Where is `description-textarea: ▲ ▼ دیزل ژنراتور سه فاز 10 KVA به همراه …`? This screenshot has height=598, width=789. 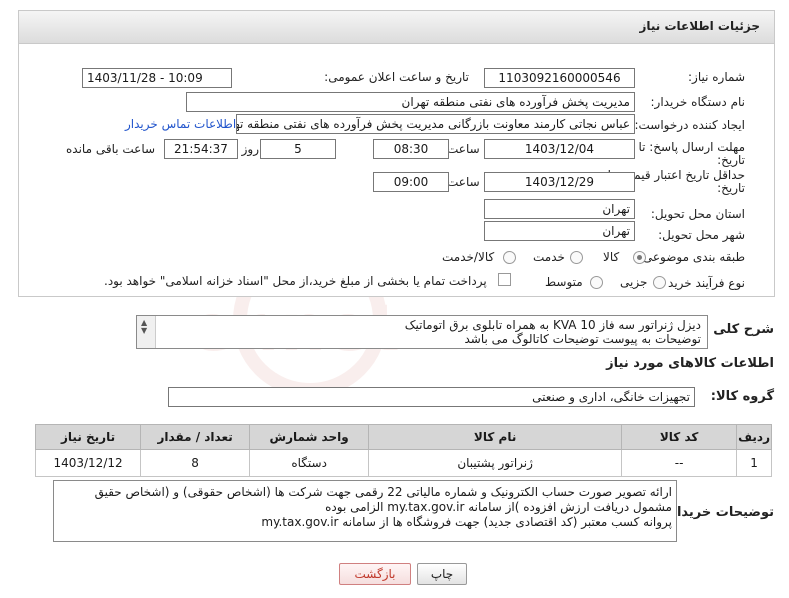
description-textarea: ▲ ▼ دیزل ژنراتور سه فاز 10 KVA به همراه … is located at coordinates (422, 332).